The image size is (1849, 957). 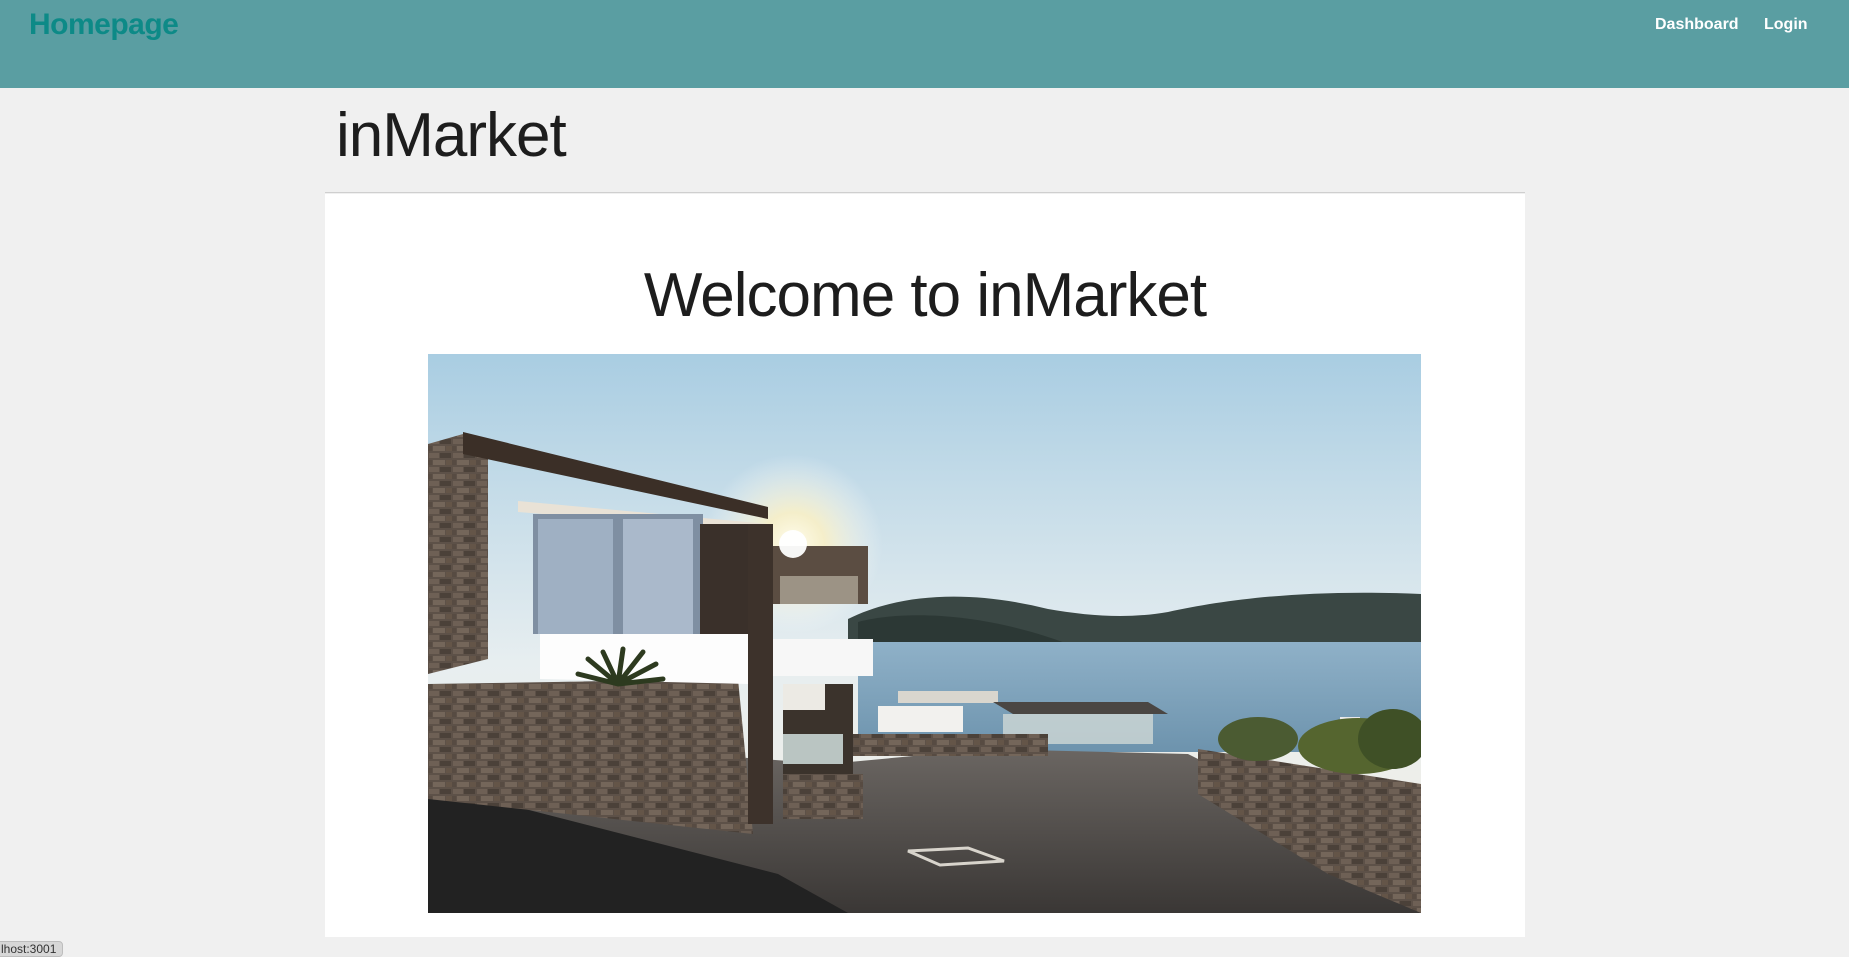 I want to click on welcome-heading: Welcome to inMarket, so click(x=925, y=295).